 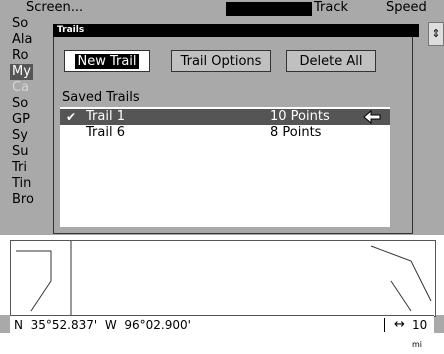 What do you see at coordinates (157, 325) in the screenshot?
I see `longitude: 96°02.900'` at bounding box center [157, 325].